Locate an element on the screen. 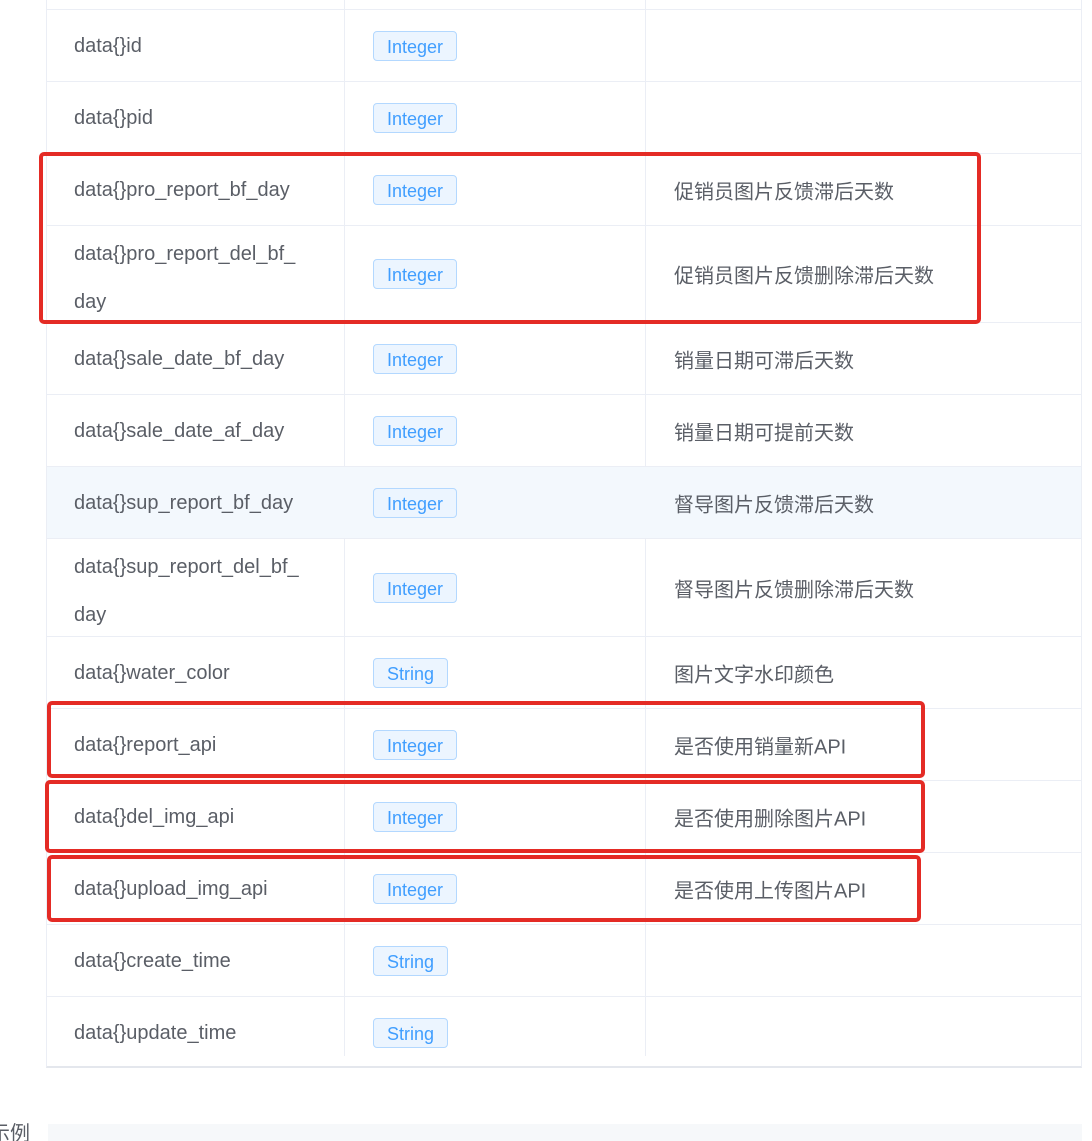 This screenshot has height=1141, width=1092. param-desc: 是否使用删除图片API is located at coordinates (770, 819).